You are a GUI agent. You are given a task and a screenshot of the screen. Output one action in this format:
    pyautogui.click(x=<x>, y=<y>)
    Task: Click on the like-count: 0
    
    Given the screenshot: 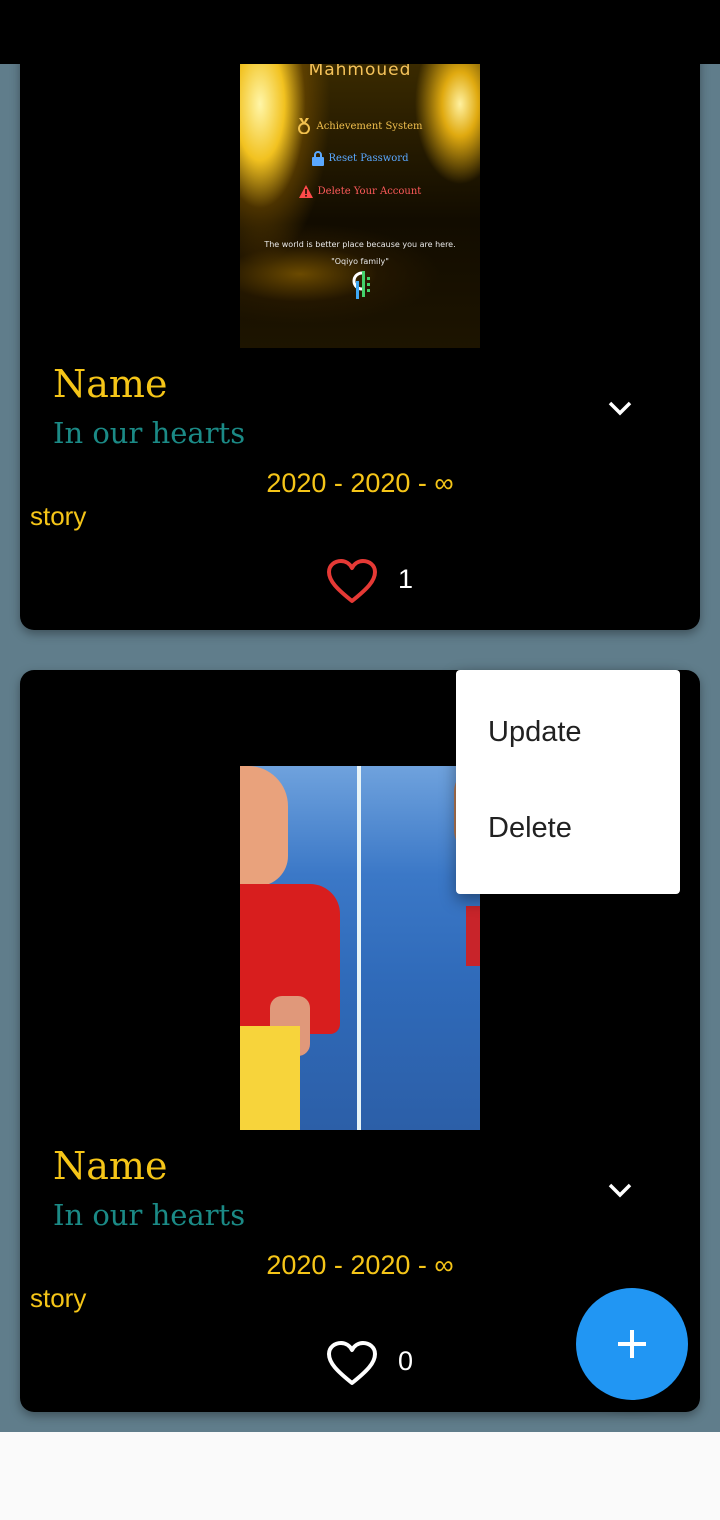 What is the action you would take?
    pyautogui.click(x=406, y=1361)
    